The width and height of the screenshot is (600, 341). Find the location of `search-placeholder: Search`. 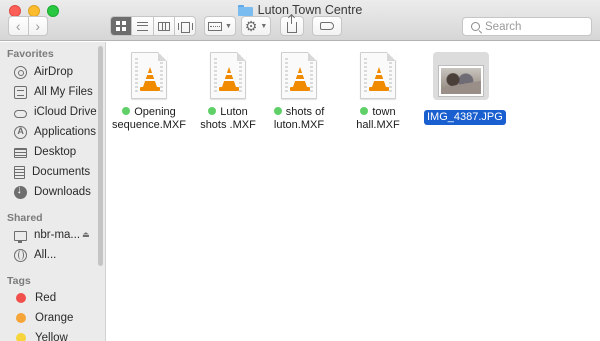

search-placeholder: Search is located at coordinates (503, 26).